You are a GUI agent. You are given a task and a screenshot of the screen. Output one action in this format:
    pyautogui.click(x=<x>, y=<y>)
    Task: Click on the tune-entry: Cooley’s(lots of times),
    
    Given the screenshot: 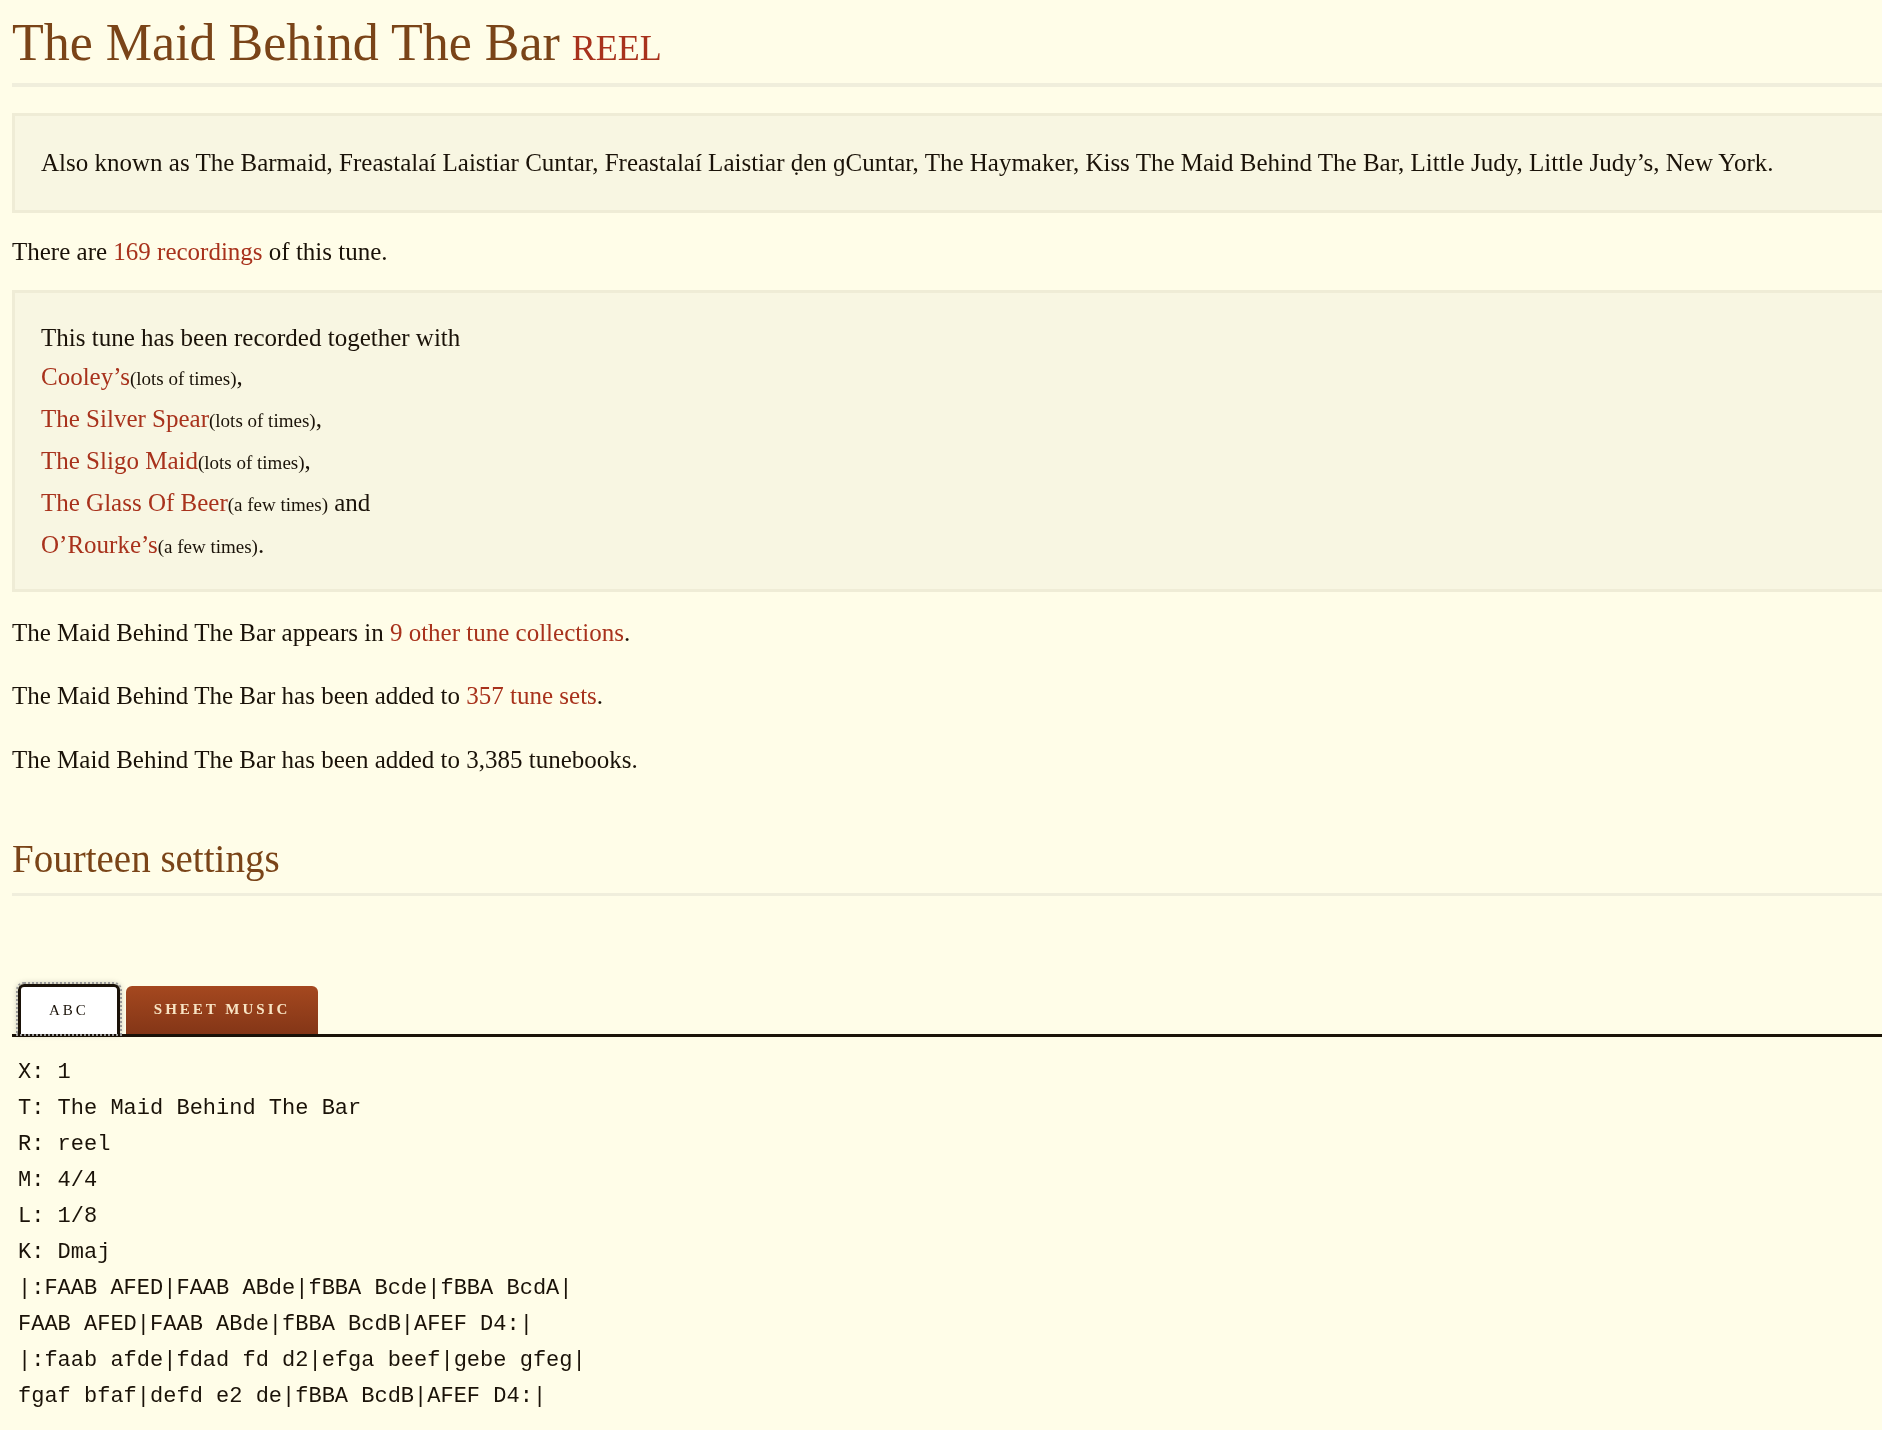 What is the action you would take?
    pyautogui.click(x=142, y=376)
    